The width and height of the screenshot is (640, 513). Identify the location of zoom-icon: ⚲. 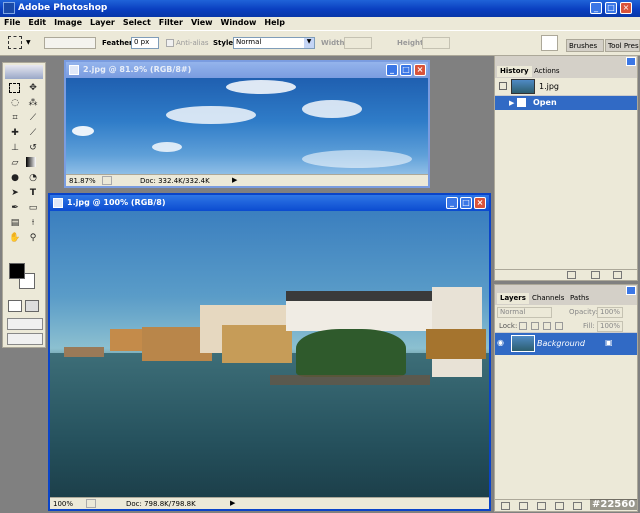
(33, 238).